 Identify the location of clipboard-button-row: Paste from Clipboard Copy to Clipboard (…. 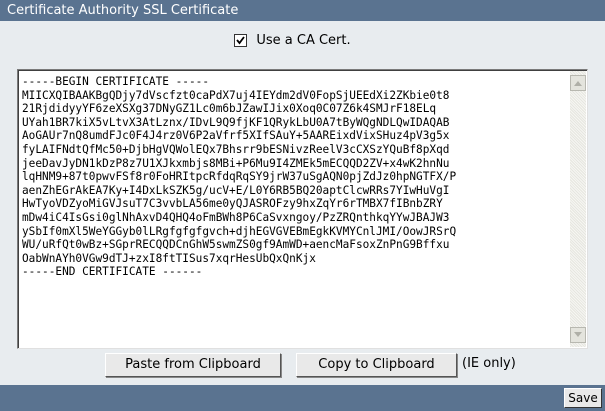
(302, 366).